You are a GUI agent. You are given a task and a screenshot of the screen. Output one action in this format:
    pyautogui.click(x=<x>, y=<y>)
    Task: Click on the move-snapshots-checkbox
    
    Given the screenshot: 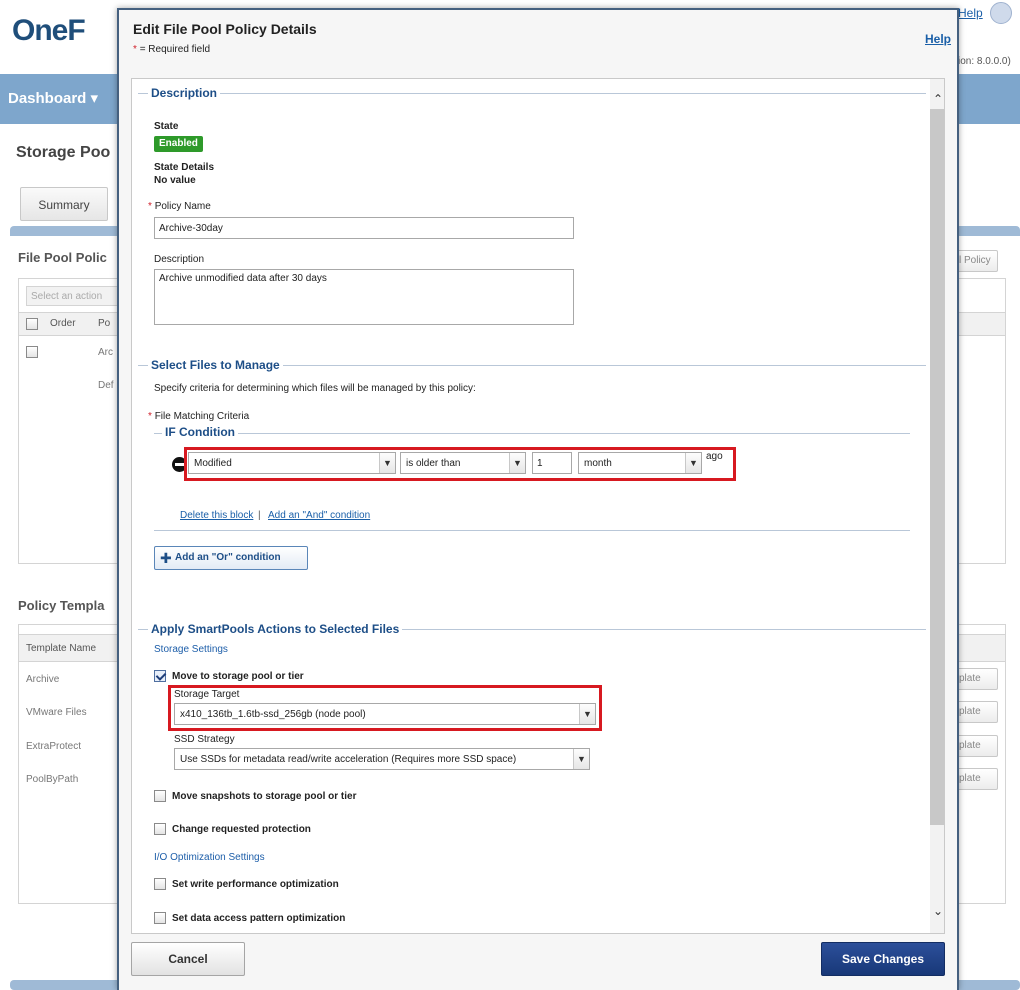 What is the action you would take?
    pyautogui.click(x=160, y=796)
    